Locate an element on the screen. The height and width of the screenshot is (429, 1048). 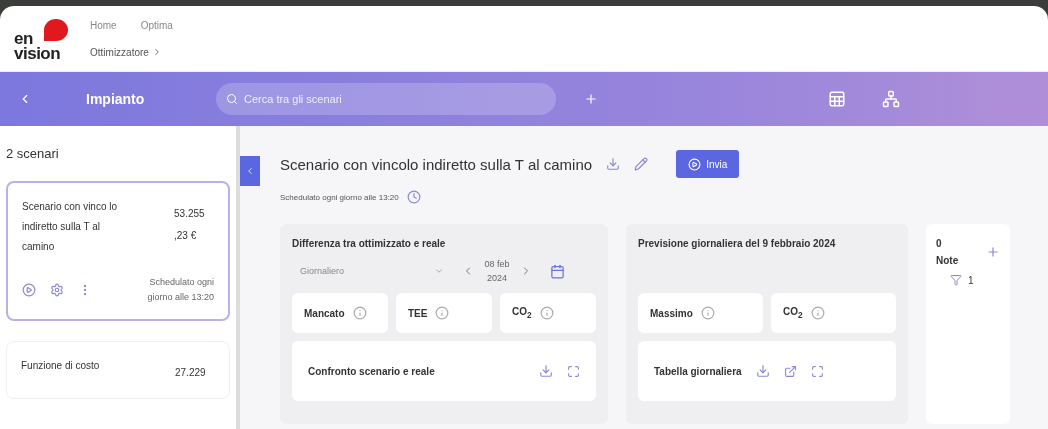
scenario-title: Scenario con vincolo indiretto sulla T al camino is located at coordinates (436, 164).